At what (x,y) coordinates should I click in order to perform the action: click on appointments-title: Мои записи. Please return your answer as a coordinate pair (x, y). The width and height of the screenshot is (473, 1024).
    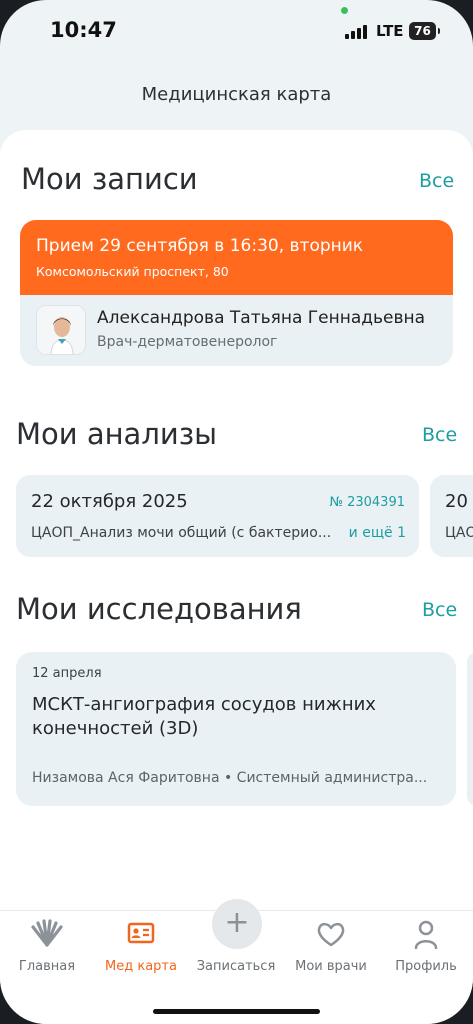
    Looking at the image, I should click on (109, 179).